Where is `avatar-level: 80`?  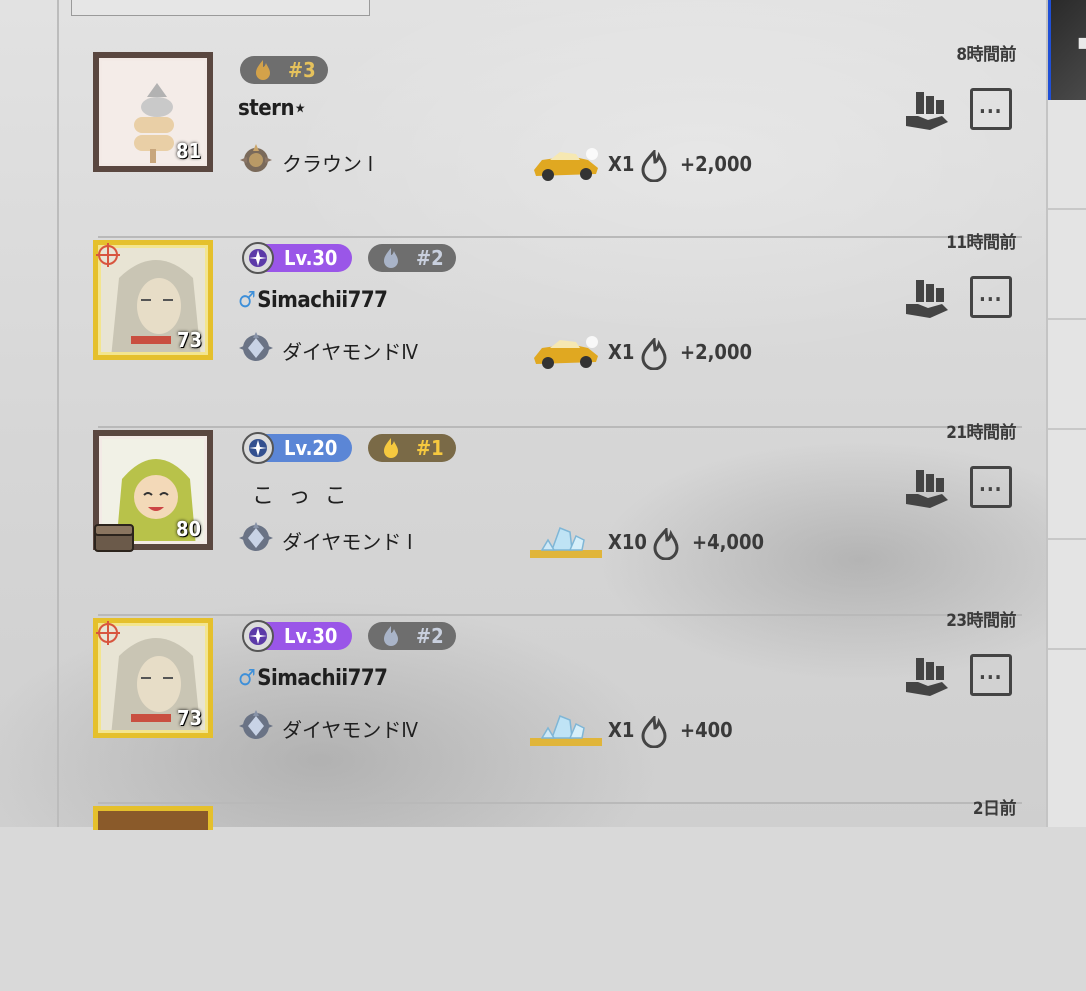 avatar-level: 80 is located at coordinates (188, 529).